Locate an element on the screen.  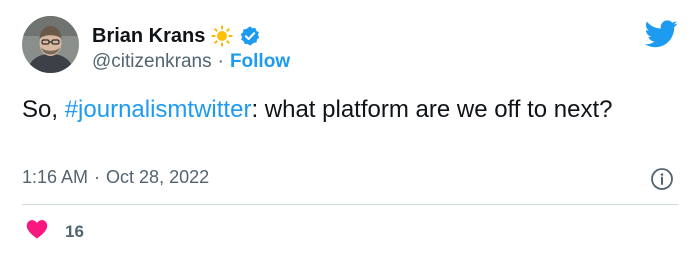
avatar is located at coordinates (50, 44).